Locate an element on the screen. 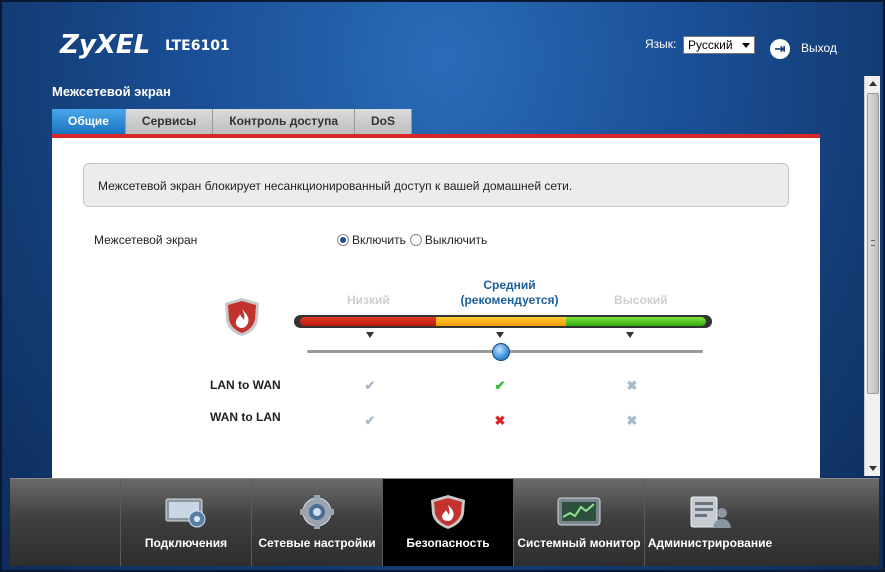  tick-mid-icon is located at coordinates (500, 335).